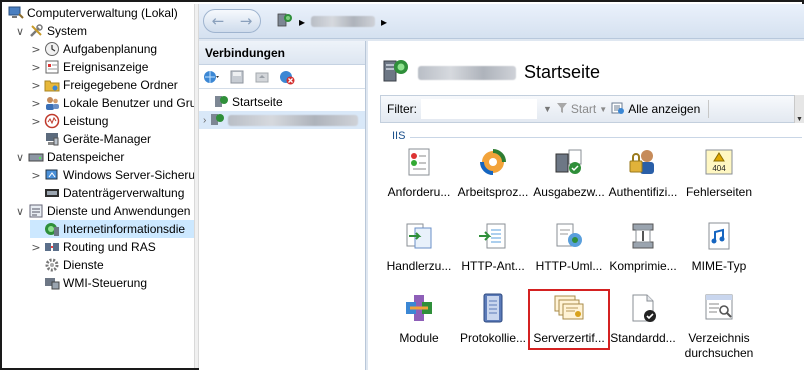  Describe the element at coordinates (719, 162) in the screenshot. I see `error-pages-icon: 404` at that location.